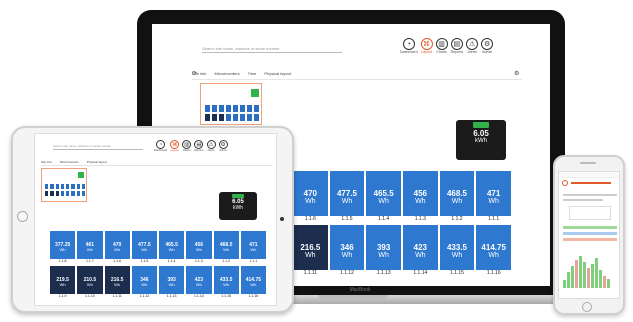  What do you see at coordinates (90, 261) in the screenshot?
I see `panel-serial-label: 1.1.7` at bounding box center [90, 261].